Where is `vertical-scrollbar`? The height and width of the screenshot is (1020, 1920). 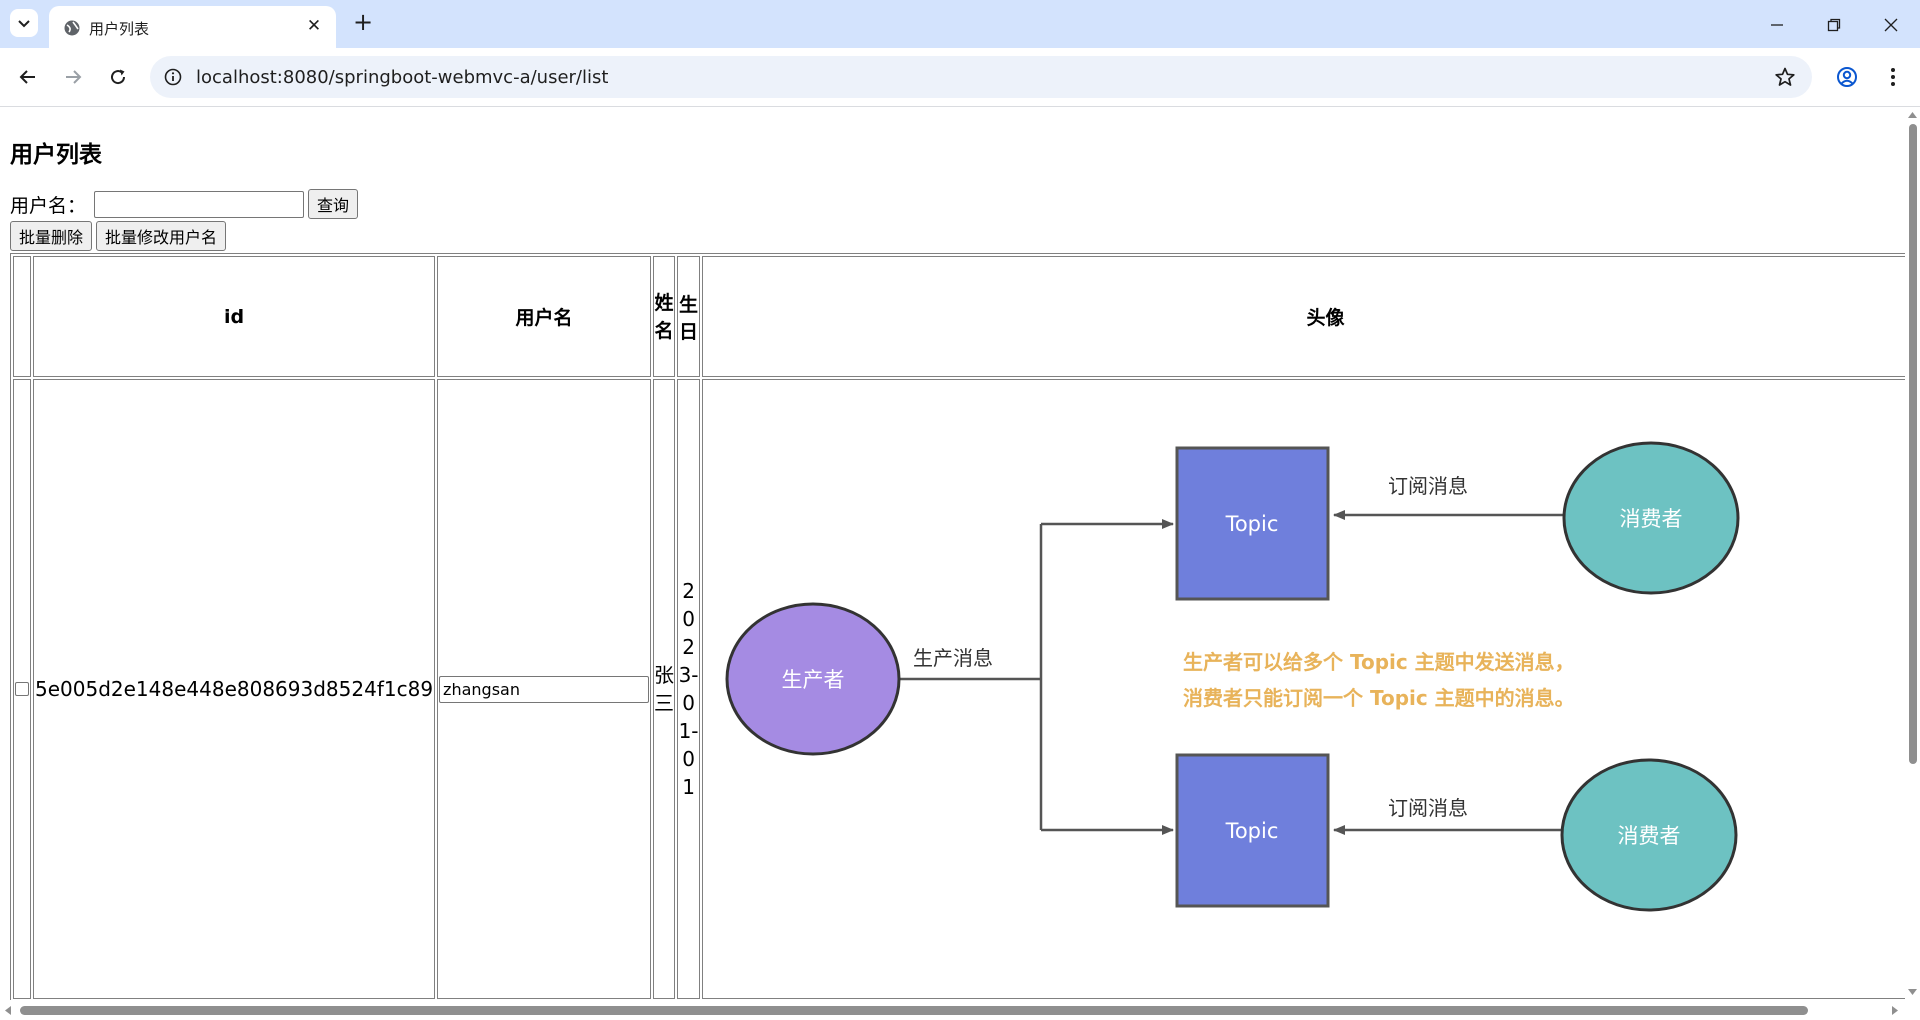
vertical-scrollbar is located at coordinates (1912, 553).